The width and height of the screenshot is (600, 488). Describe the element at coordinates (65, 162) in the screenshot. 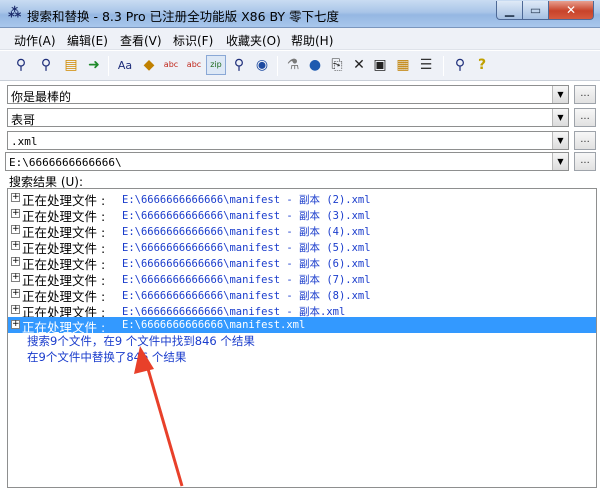

I see `folder-value: E:\6666666666666\` at that location.